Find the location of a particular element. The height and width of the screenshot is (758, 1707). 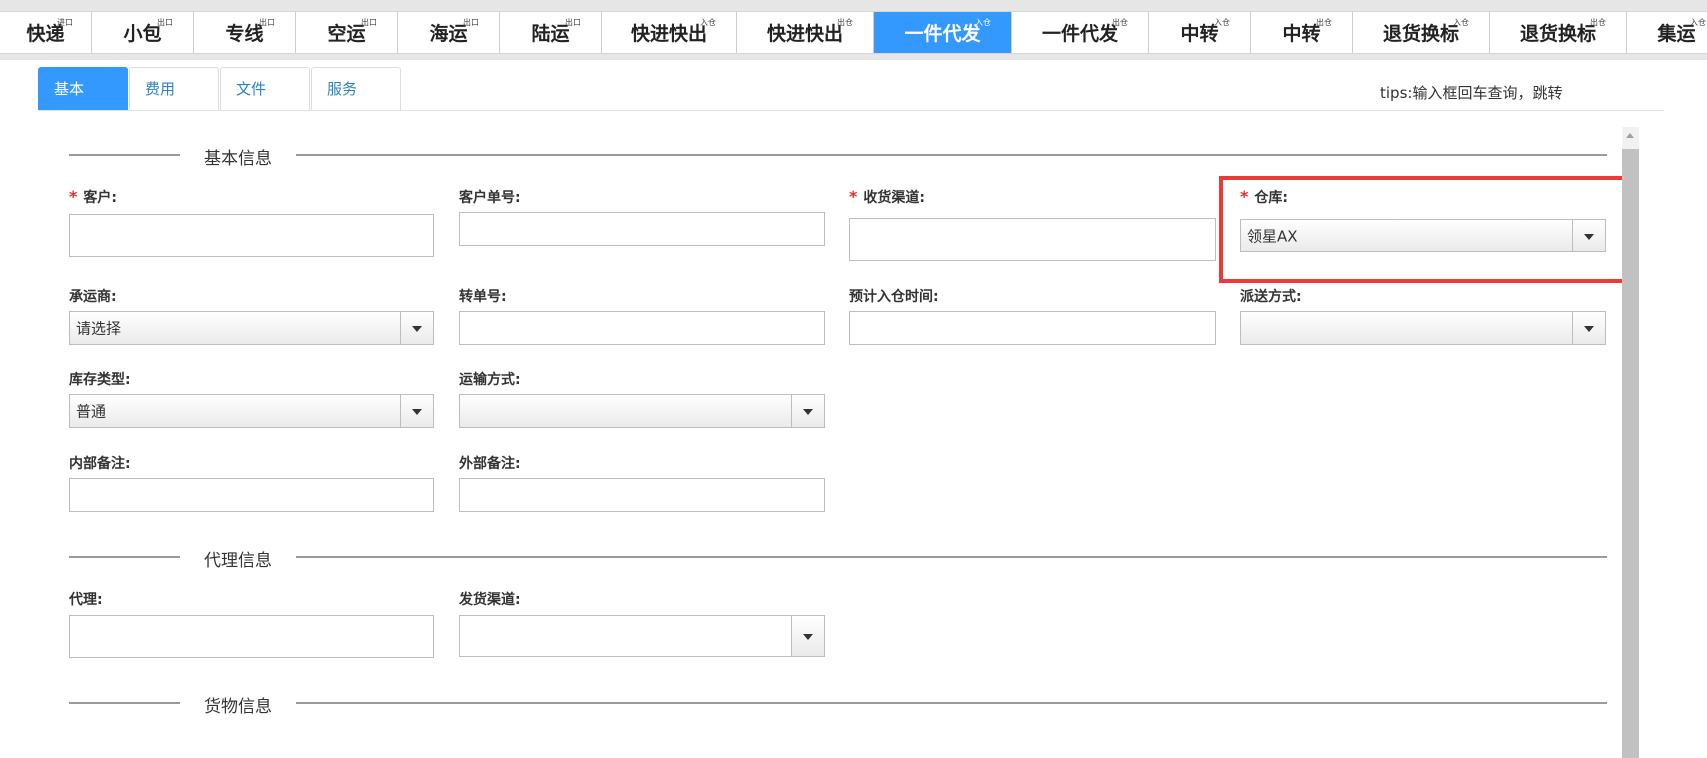

customer-label: * 客户: is located at coordinates (93, 196).